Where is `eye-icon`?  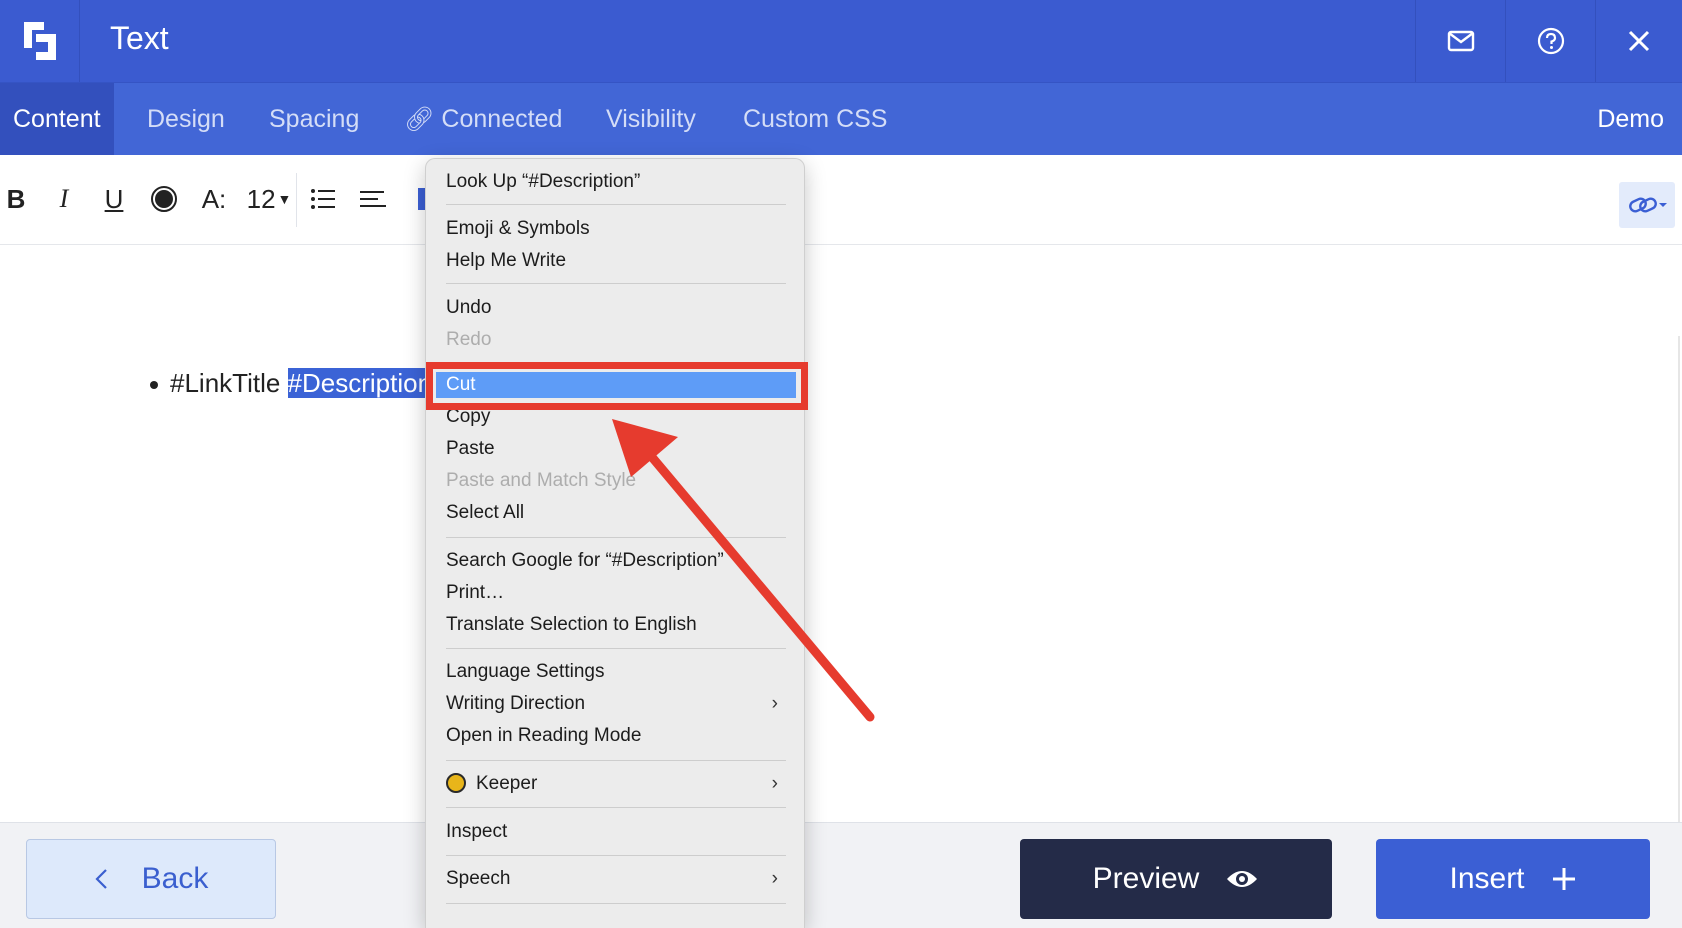
eye-icon is located at coordinates (1242, 879).